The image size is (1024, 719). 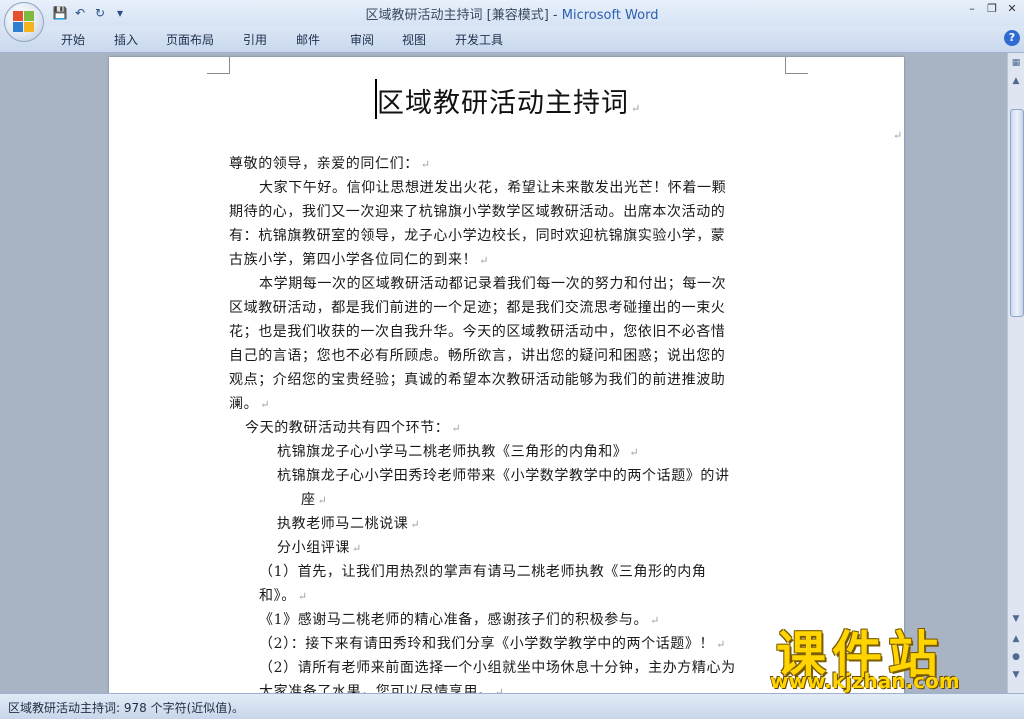 I want to click on list-item: 座 ↵, so click(x=314, y=500).